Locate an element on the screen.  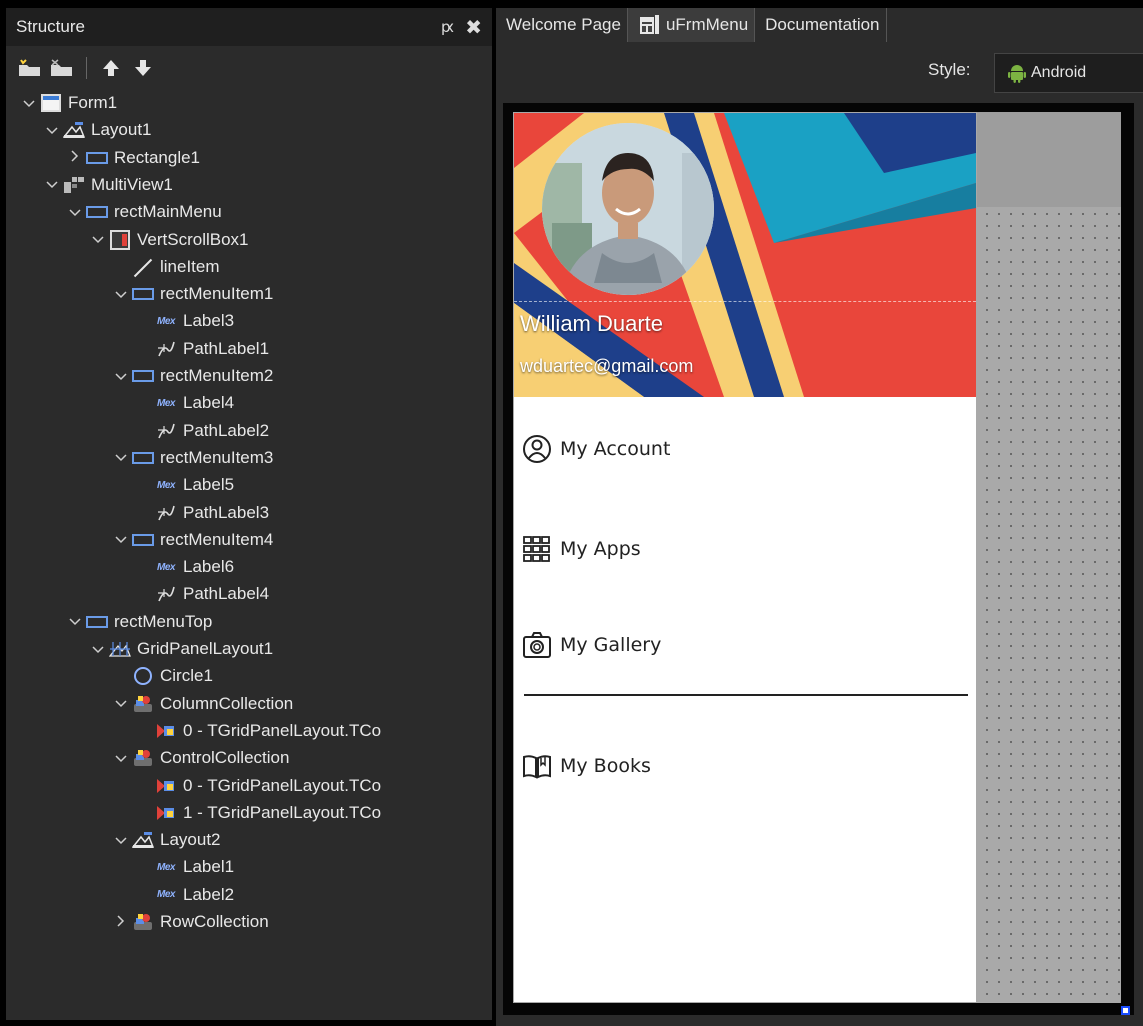
tree-node-gridpanellayout1: GridPanelLayout1 is located at coordinates (182, 649).